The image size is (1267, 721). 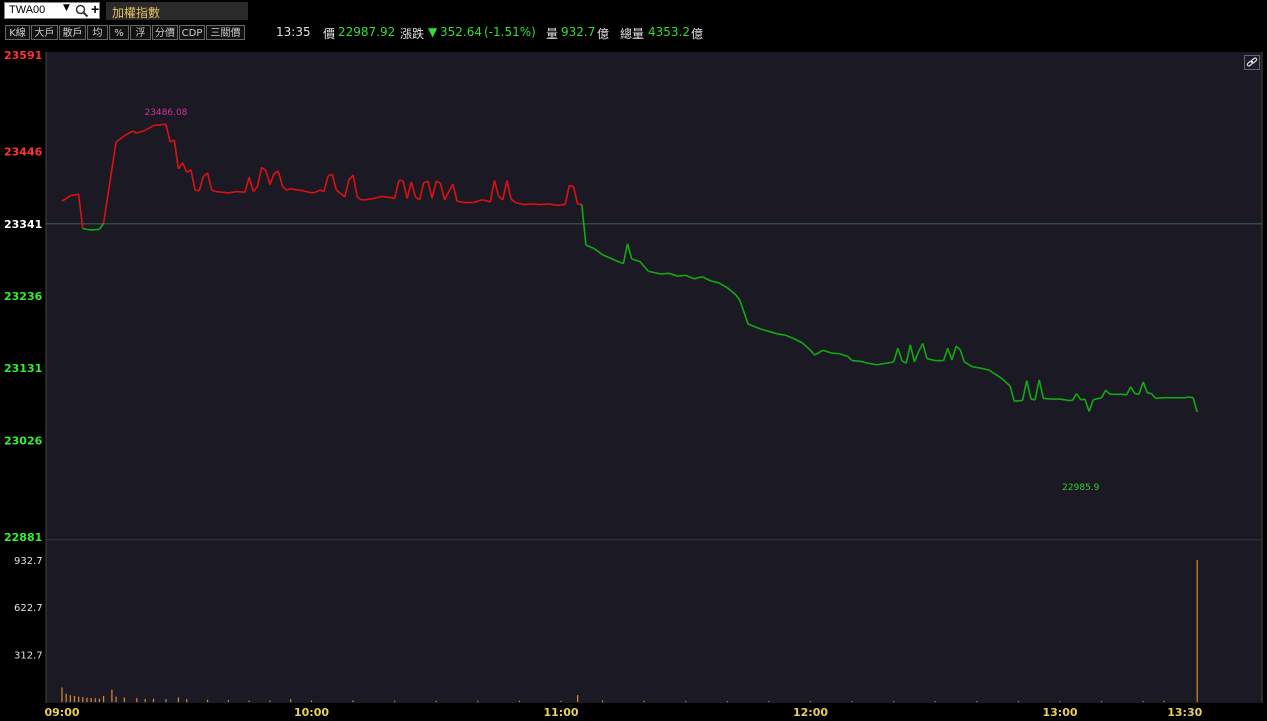 What do you see at coordinates (225, 32) in the screenshot?
I see `three-levels-button: 三關價` at bounding box center [225, 32].